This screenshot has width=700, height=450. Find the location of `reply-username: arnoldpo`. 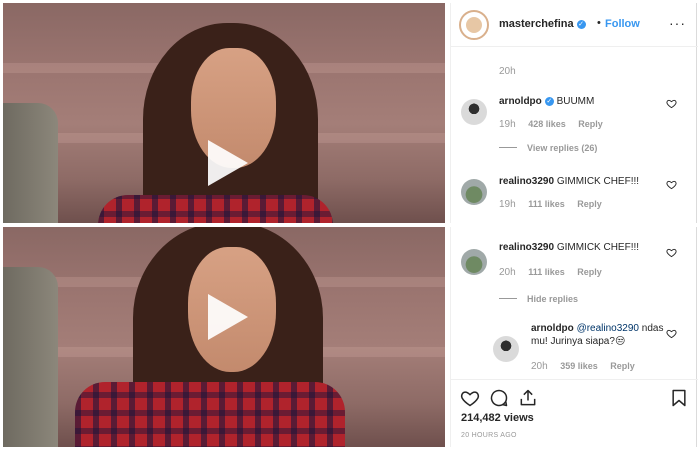

reply-username: arnoldpo is located at coordinates (552, 328).